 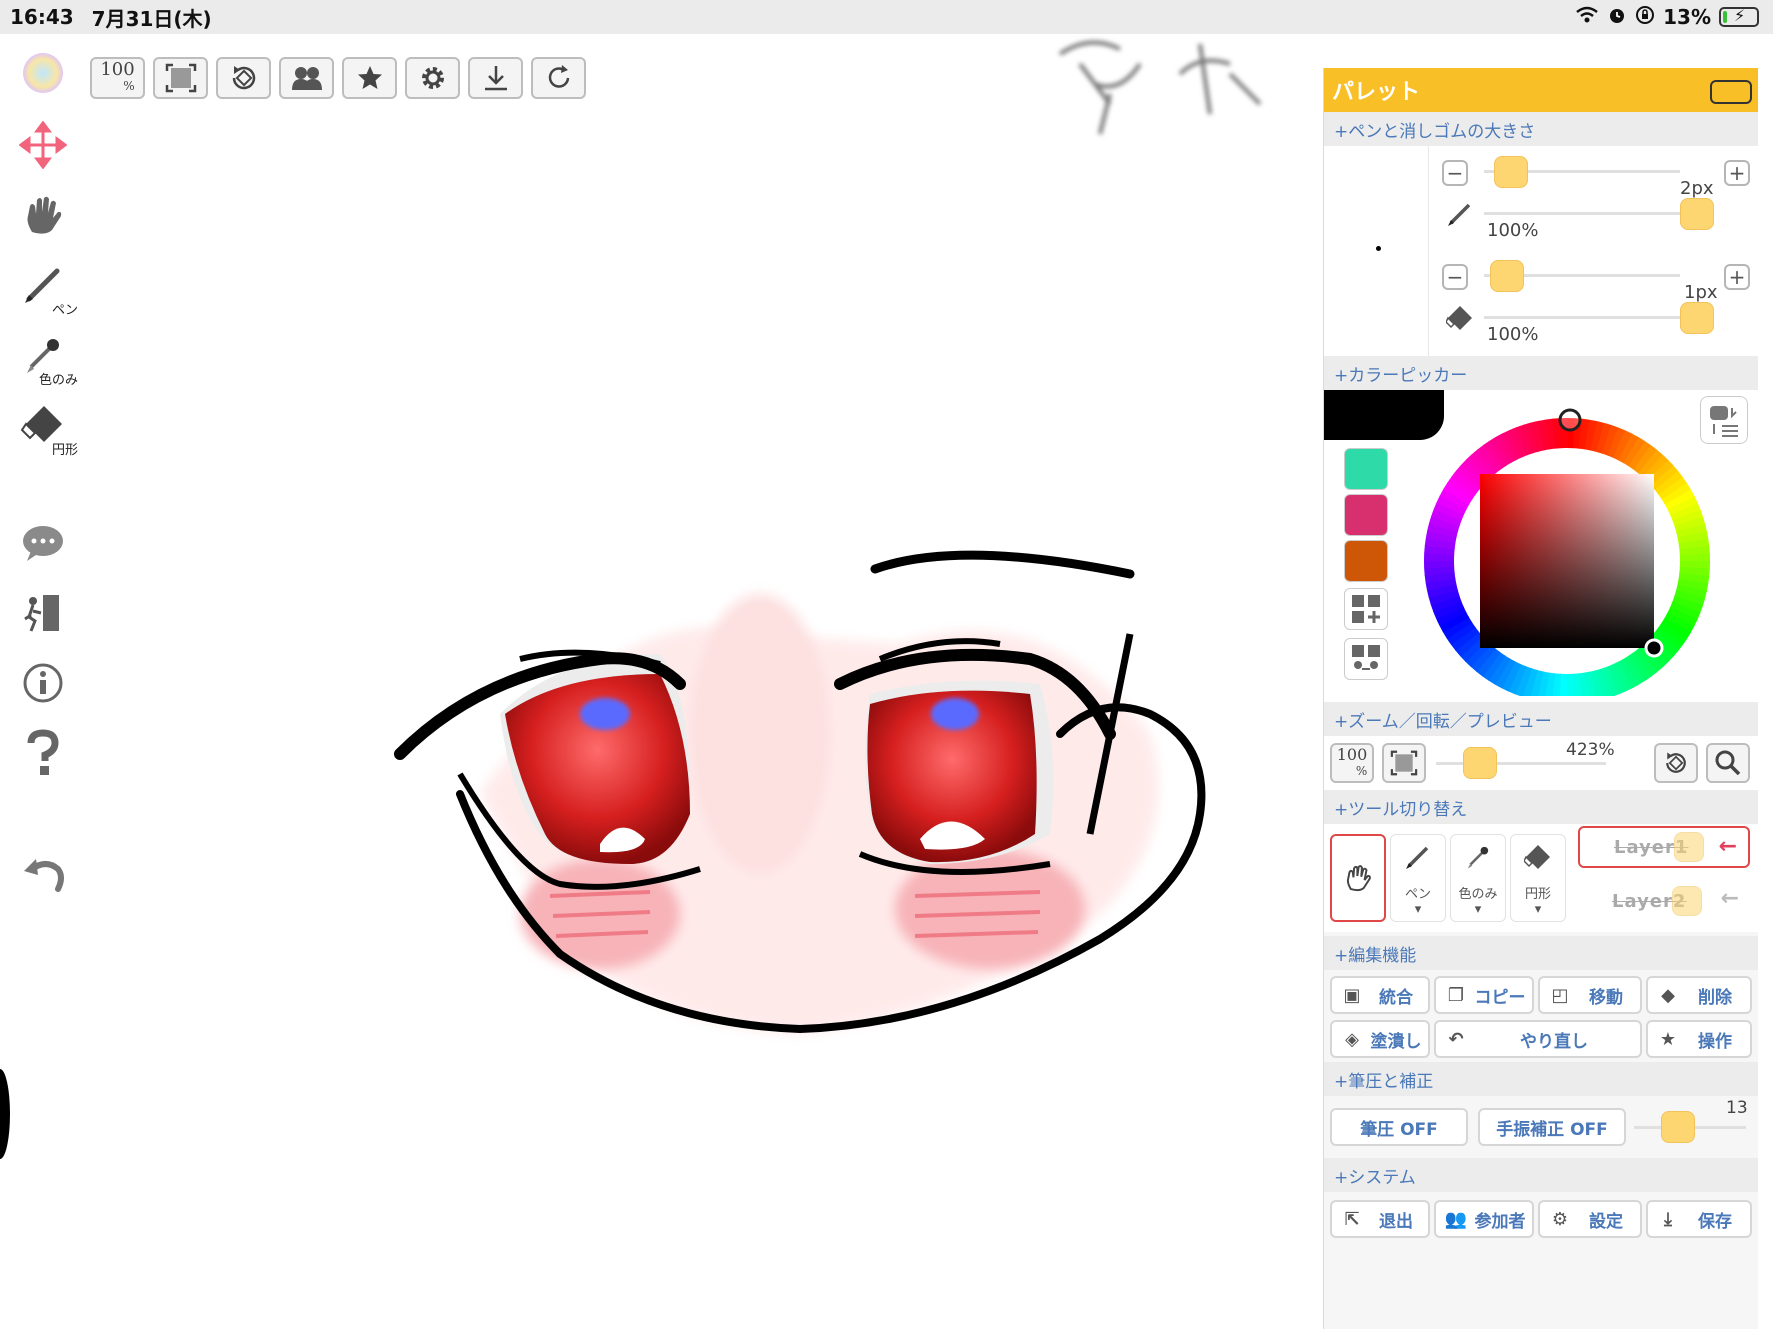 I want to click on move-tool-button, so click(x=43, y=145).